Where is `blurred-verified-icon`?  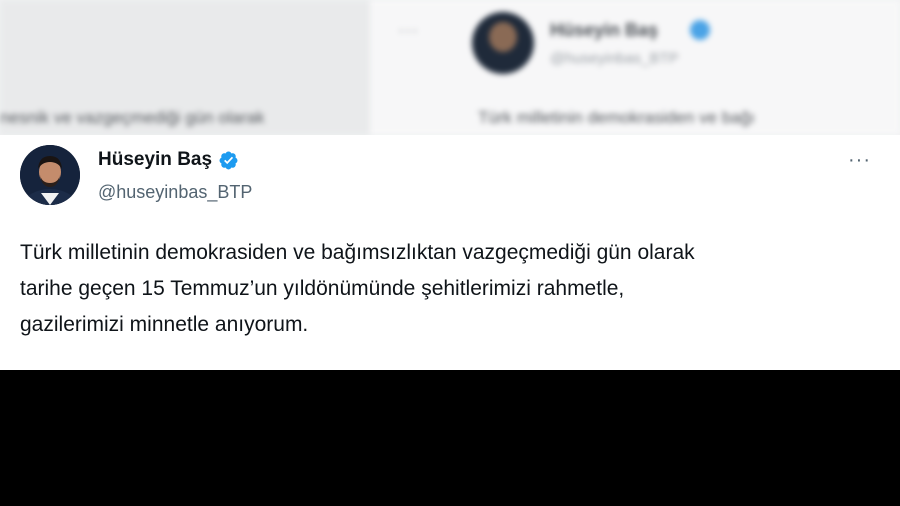 blurred-verified-icon is located at coordinates (700, 30).